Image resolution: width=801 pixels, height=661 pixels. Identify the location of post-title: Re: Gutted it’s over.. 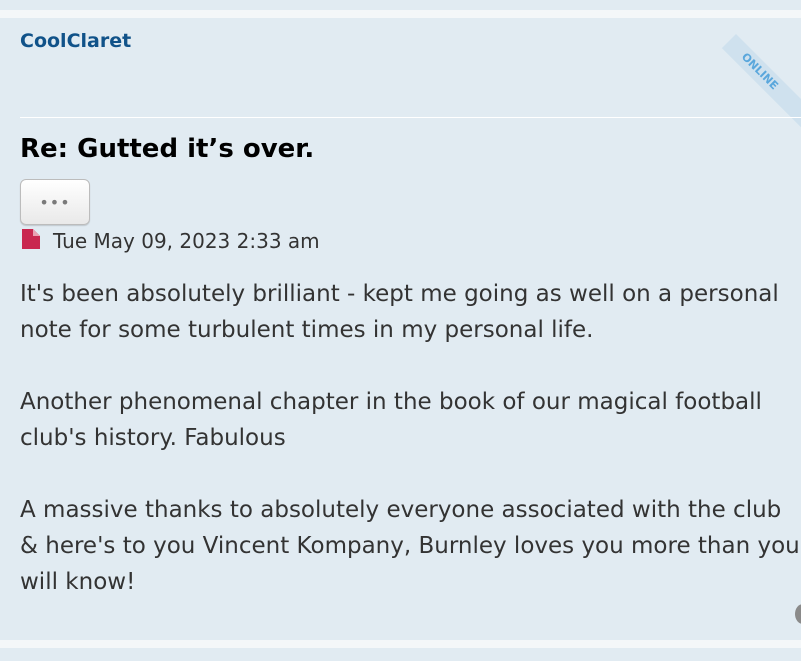
(167, 149).